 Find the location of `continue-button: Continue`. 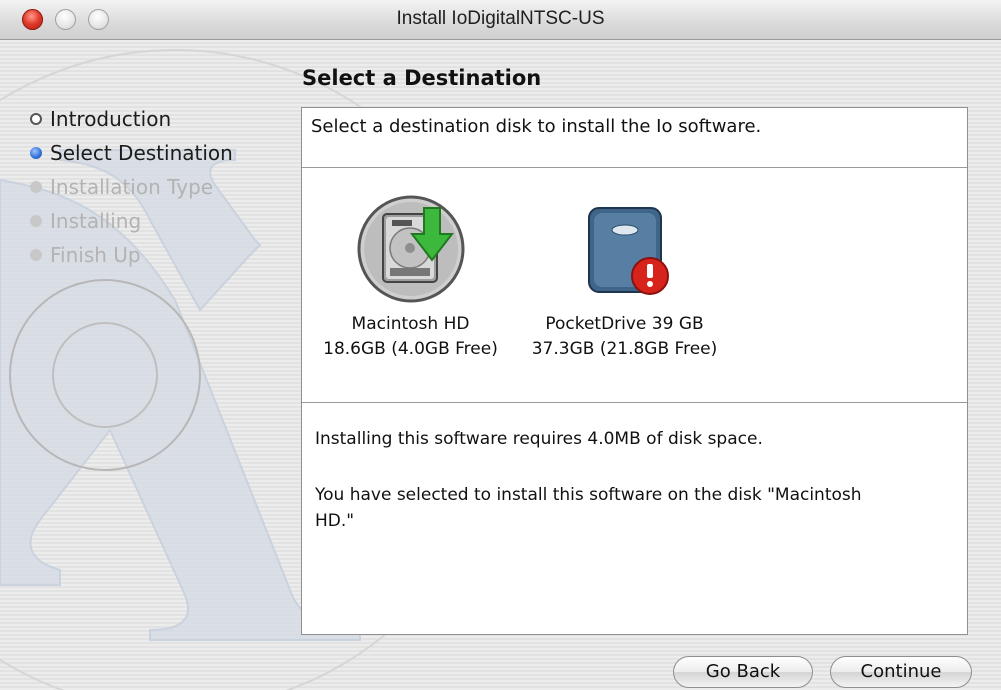

continue-button: Continue is located at coordinates (901, 672).